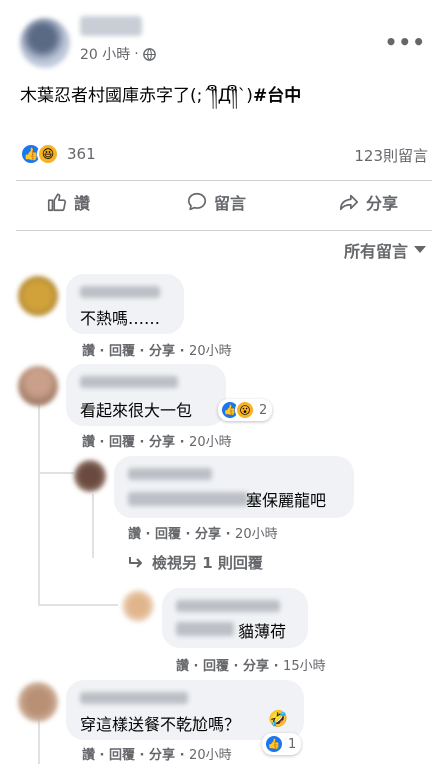 The width and height of the screenshot is (448, 764). I want to click on wow-reaction-icon: 😮, so click(245, 410).